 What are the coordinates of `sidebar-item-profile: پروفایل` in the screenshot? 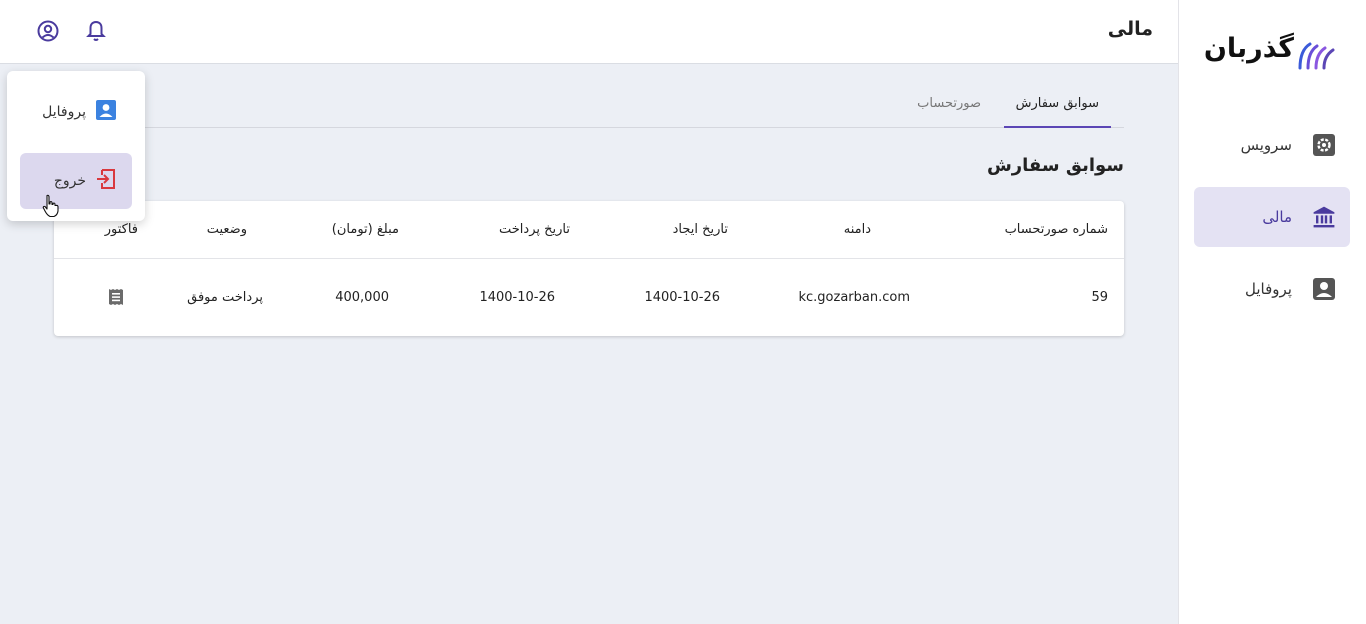 It's located at (1272, 289).